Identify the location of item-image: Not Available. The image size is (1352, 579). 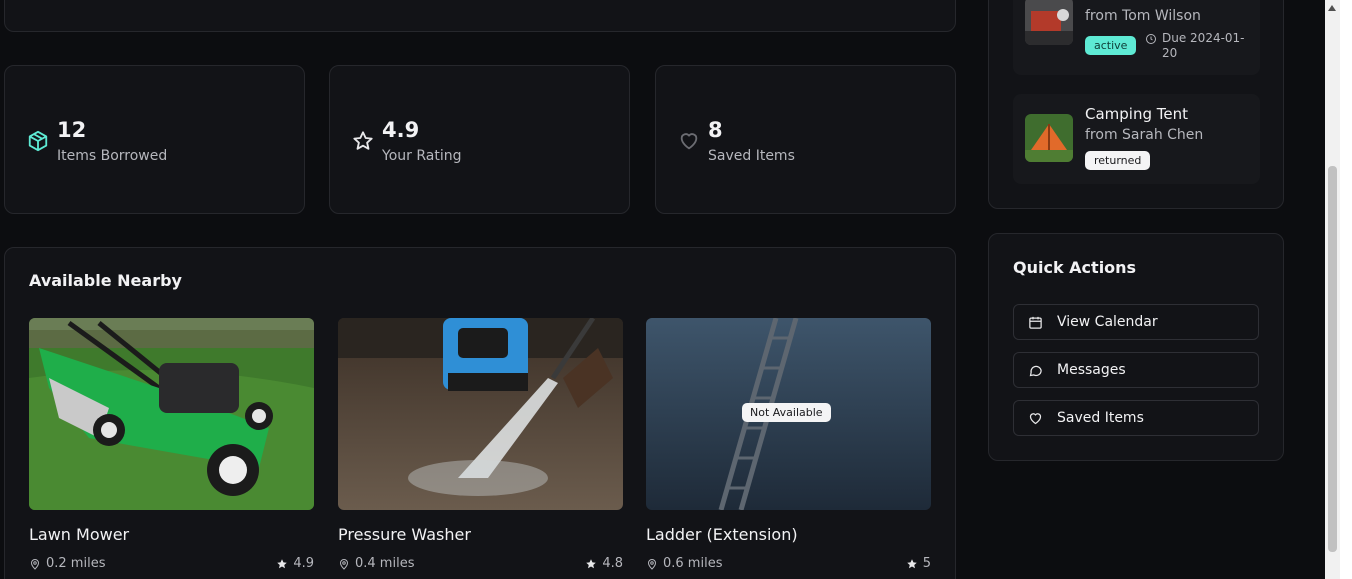
(788, 414).